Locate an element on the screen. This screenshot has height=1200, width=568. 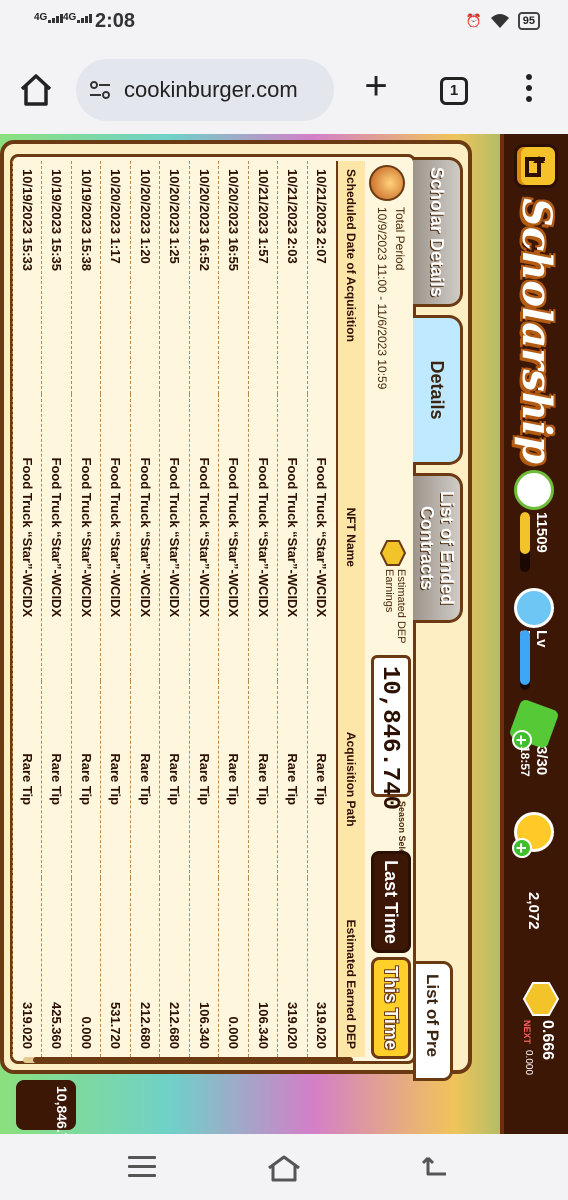
coin-value: 2,072 is located at coordinates (533, 911).